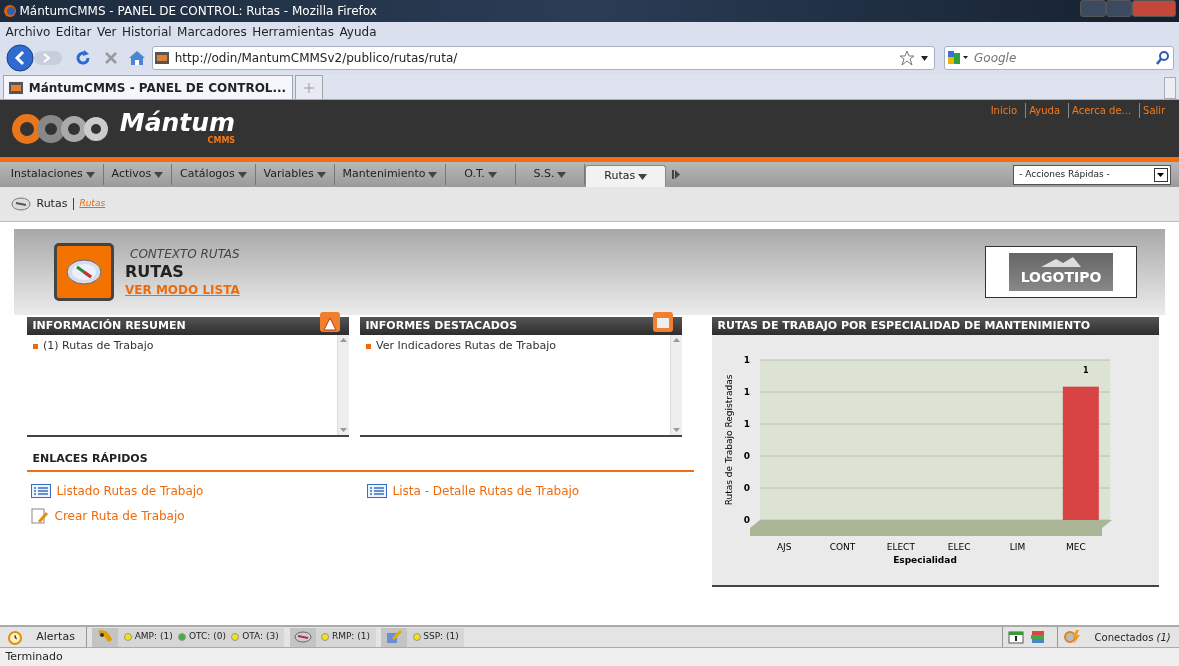 This screenshot has height=666, width=1179. What do you see at coordinates (137, 58) in the screenshot?
I see `home-icon` at bounding box center [137, 58].